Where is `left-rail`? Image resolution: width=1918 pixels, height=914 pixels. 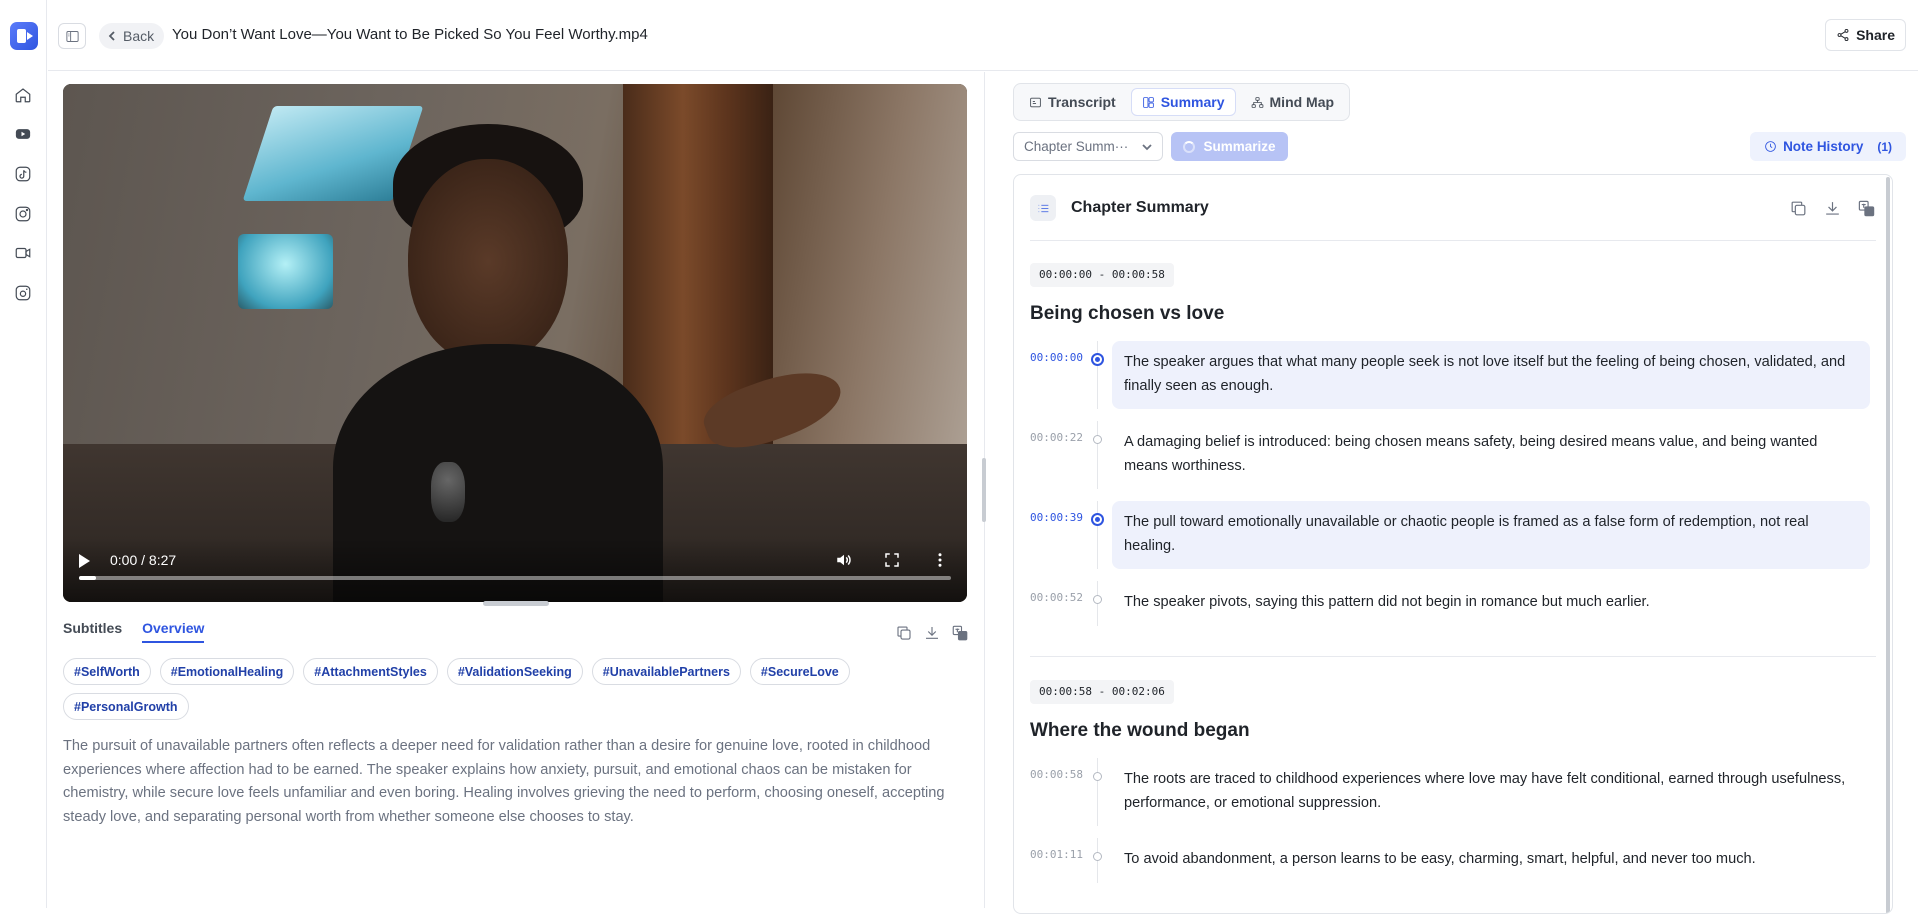 left-rail is located at coordinates (23, 454).